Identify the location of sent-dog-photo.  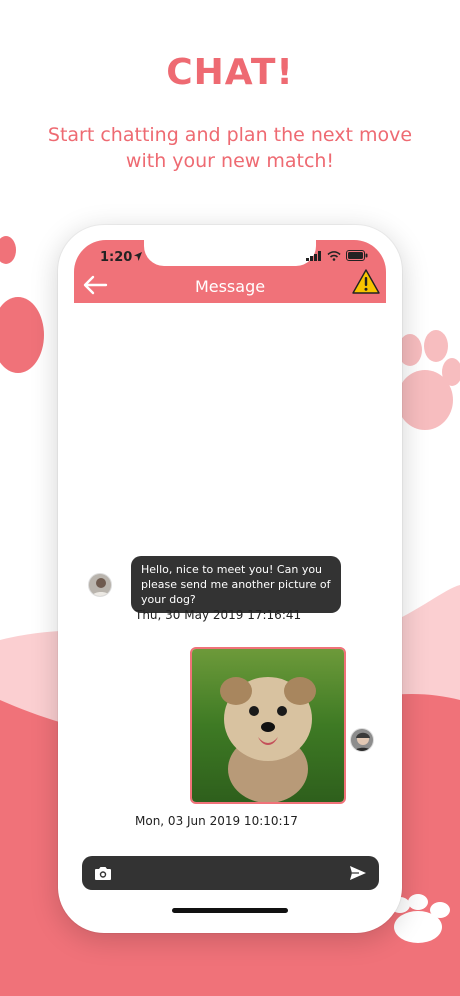
(268, 725).